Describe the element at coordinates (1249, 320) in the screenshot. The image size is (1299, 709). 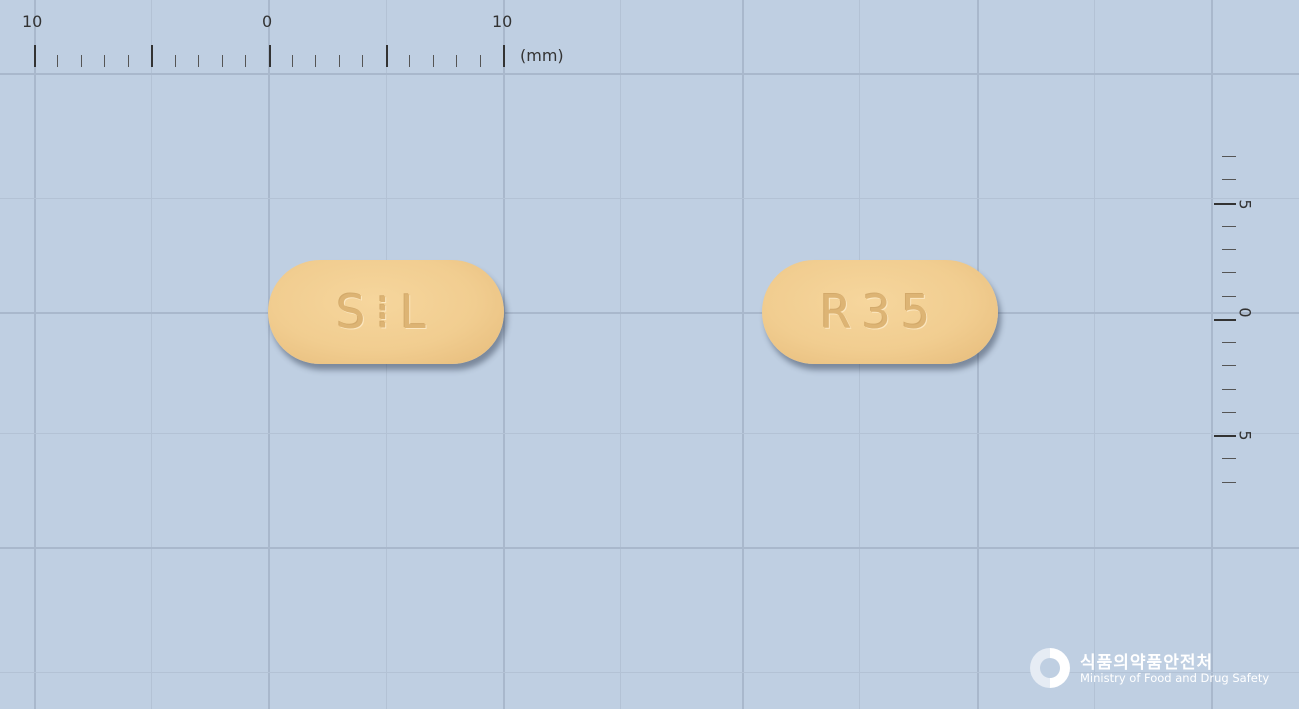
I see `right-ruler: 5 0 5` at that location.